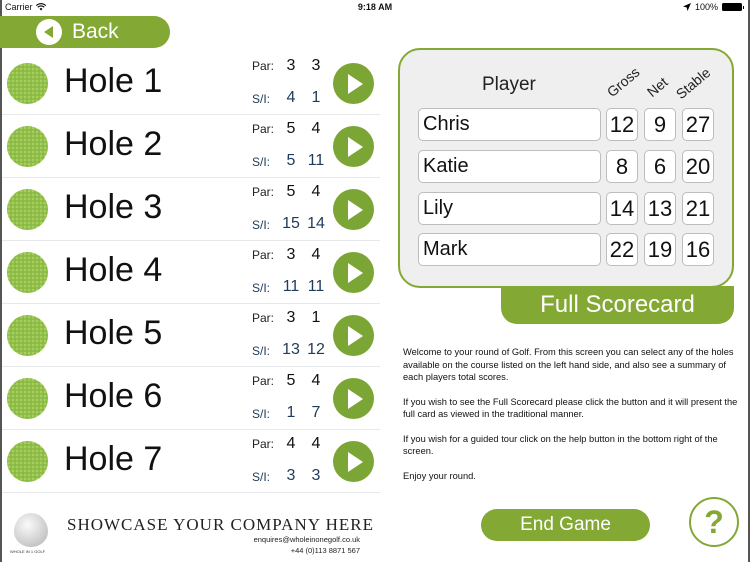 The height and width of the screenshot is (562, 750). Describe the element at coordinates (509, 208) in the screenshot. I see `player-name-field: Lily` at that location.